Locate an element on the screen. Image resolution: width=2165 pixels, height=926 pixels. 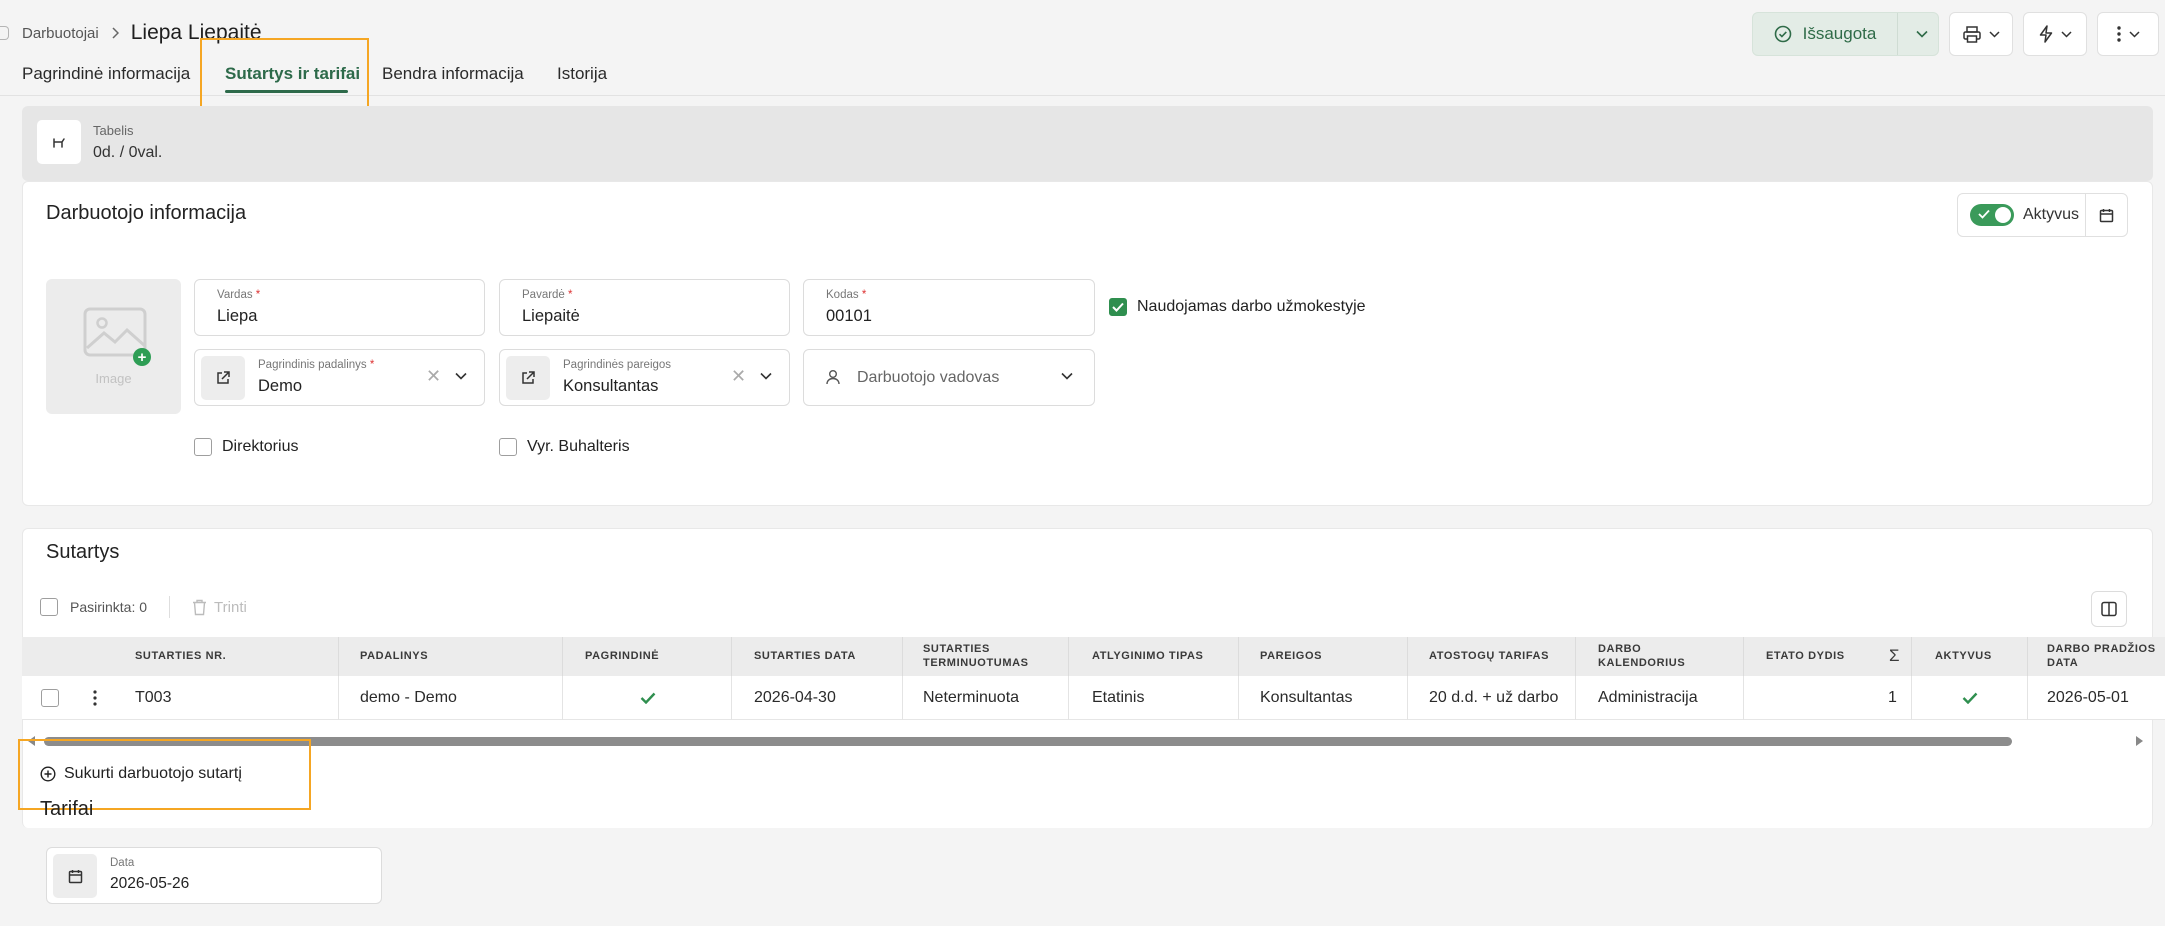
horizontal-scrollbar is located at coordinates (1082, 741).